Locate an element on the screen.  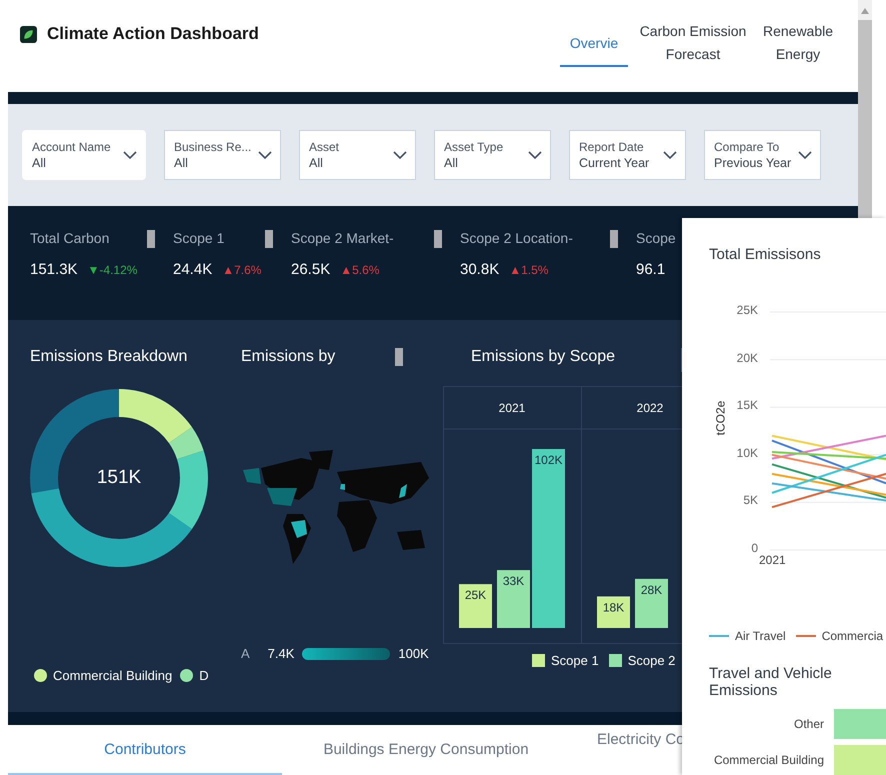
legend-max: 100K is located at coordinates (413, 653).